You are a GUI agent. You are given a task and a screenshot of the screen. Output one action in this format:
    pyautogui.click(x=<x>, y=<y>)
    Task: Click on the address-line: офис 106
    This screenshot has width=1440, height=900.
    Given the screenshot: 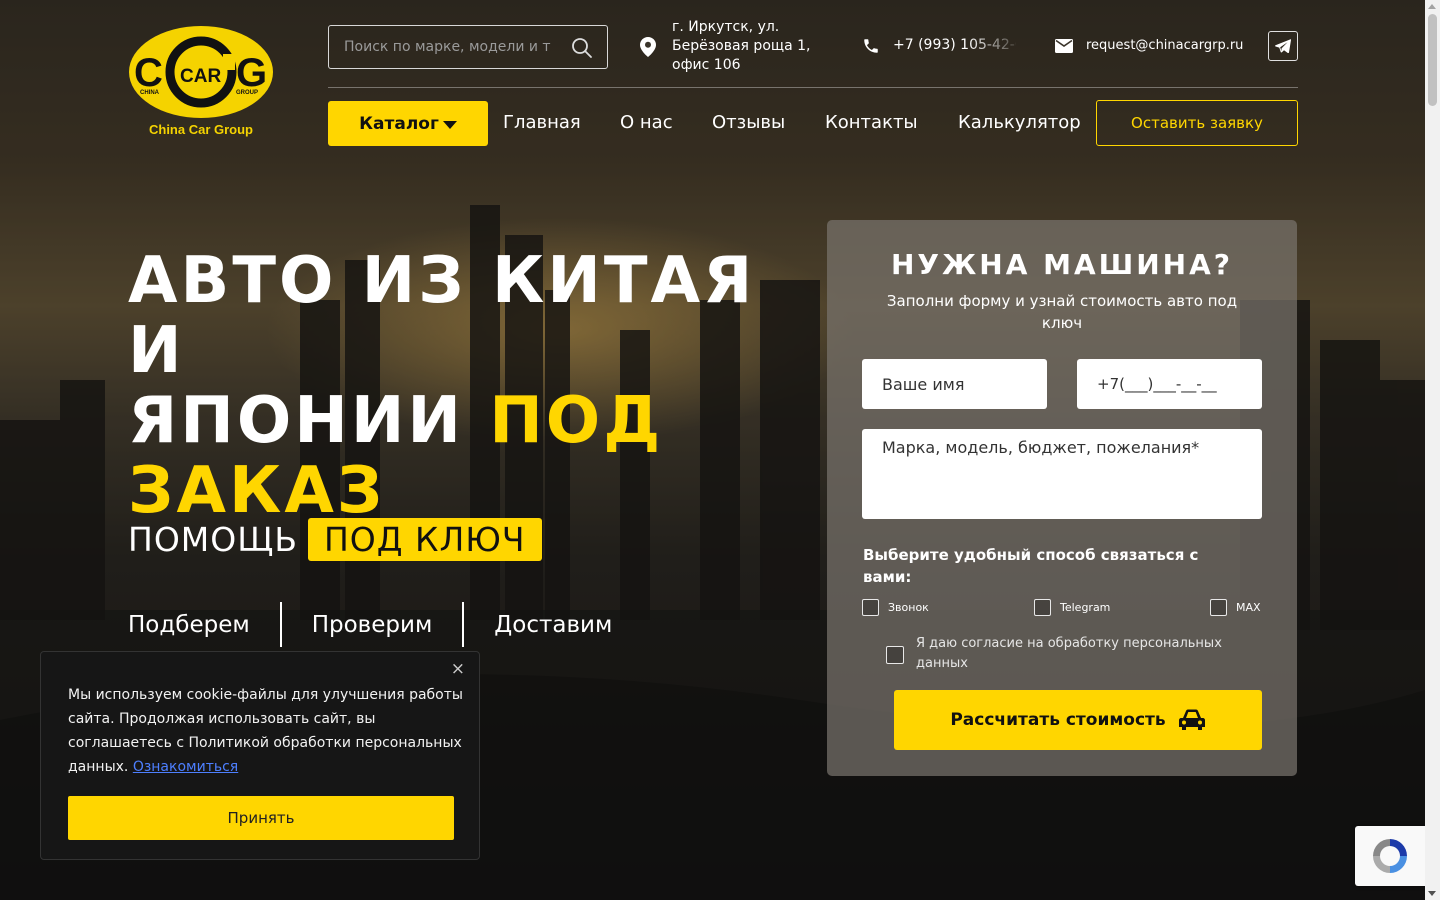 What is the action you would take?
    pyautogui.click(x=706, y=65)
    